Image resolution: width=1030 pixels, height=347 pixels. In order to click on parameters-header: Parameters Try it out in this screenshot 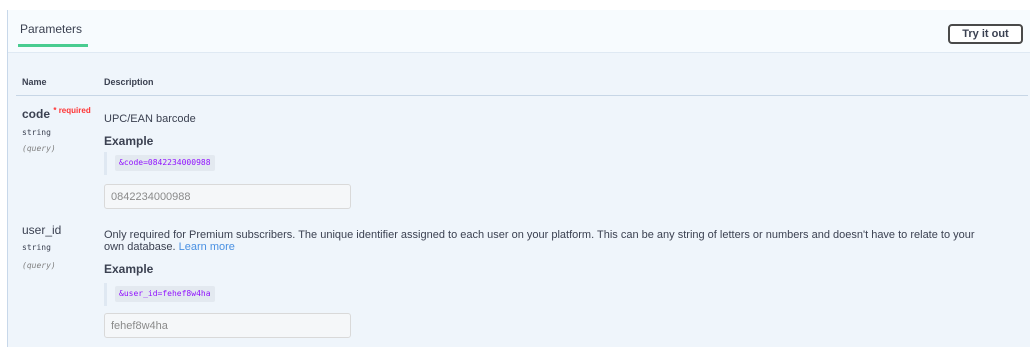, I will do `click(519, 31)`.